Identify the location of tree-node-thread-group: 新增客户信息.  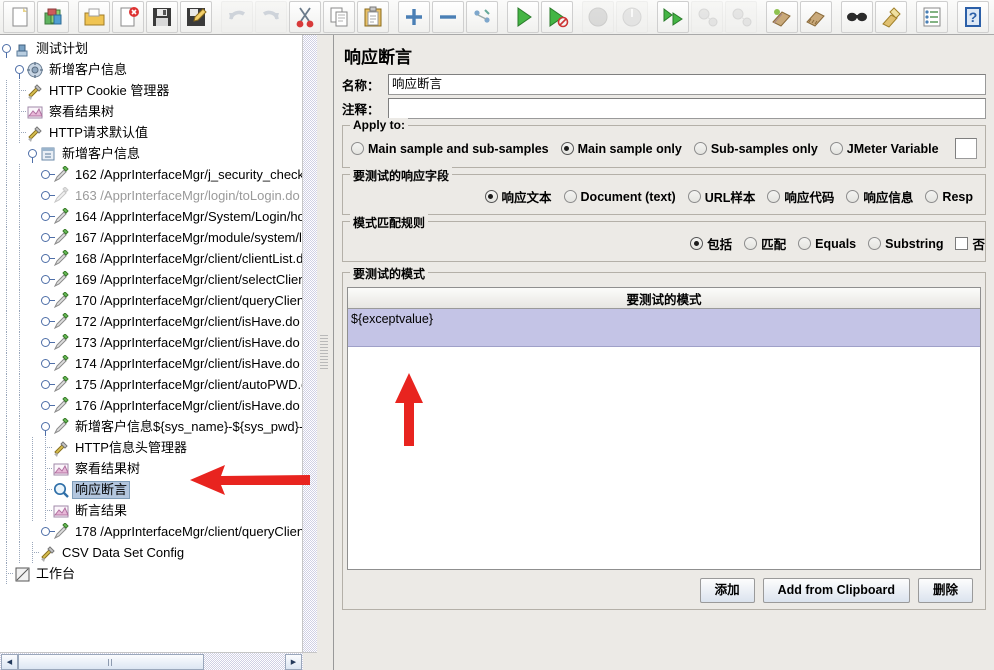
(151, 69).